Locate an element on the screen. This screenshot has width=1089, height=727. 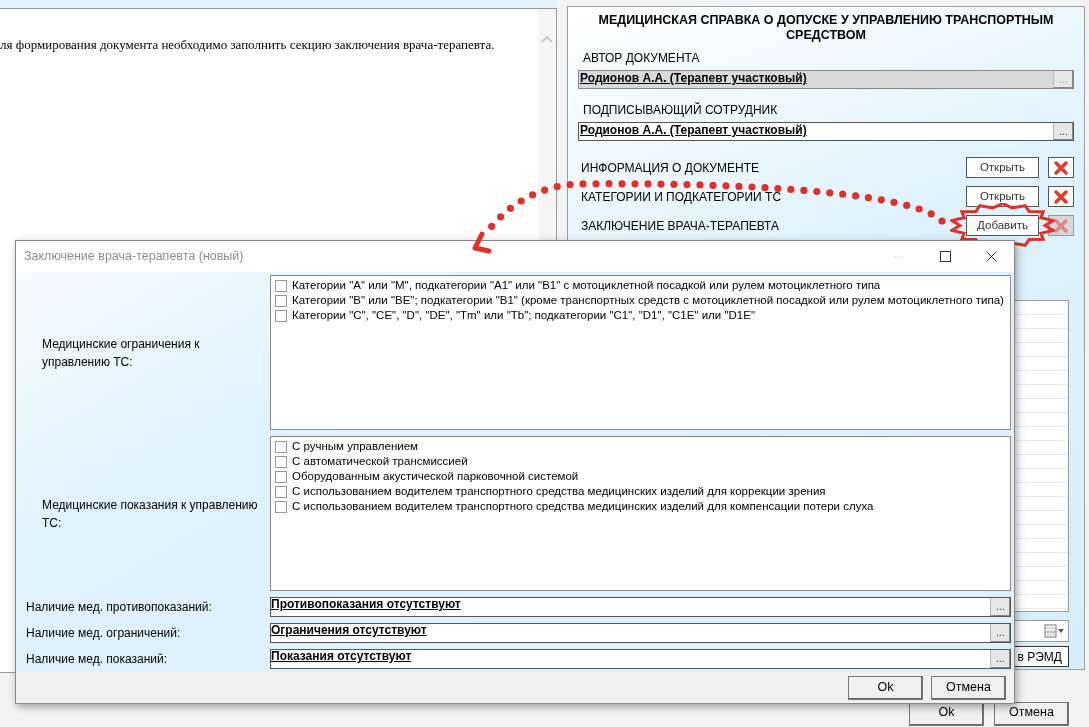
option-label: Категории "A" или "M", подкатегории "A1" или "B1" с мотоциклетной посадкой или рулем мотоциклетного типа is located at coordinates (586, 285).